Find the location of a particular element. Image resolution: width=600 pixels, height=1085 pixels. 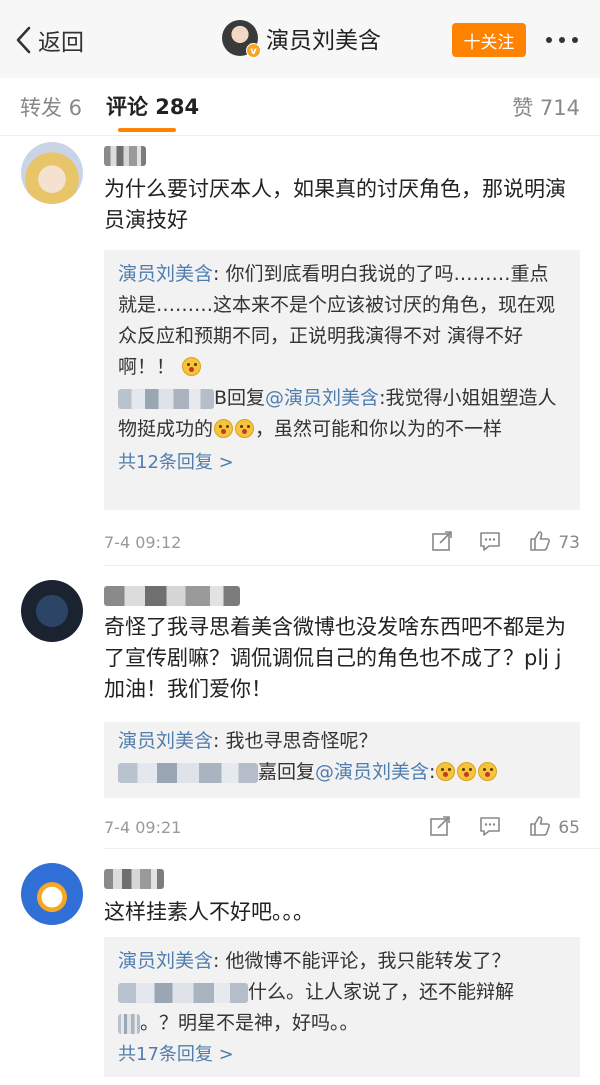

follow-button: 十关注 is located at coordinates (489, 40).